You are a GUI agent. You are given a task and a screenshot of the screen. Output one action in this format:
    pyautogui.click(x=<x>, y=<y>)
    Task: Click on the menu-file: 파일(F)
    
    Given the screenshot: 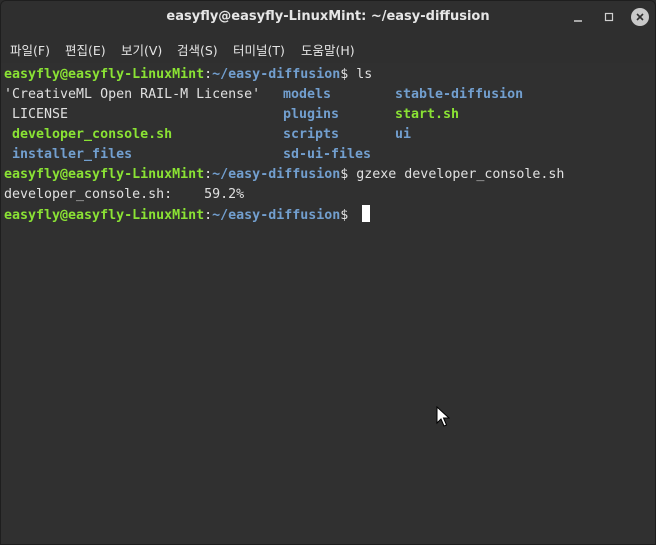 What is the action you would take?
    pyautogui.click(x=30, y=49)
    